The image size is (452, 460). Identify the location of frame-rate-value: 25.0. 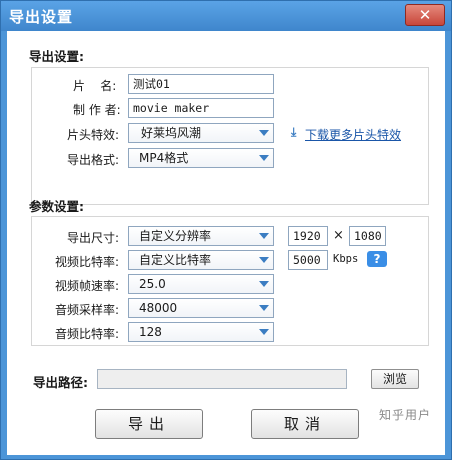
(152, 284).